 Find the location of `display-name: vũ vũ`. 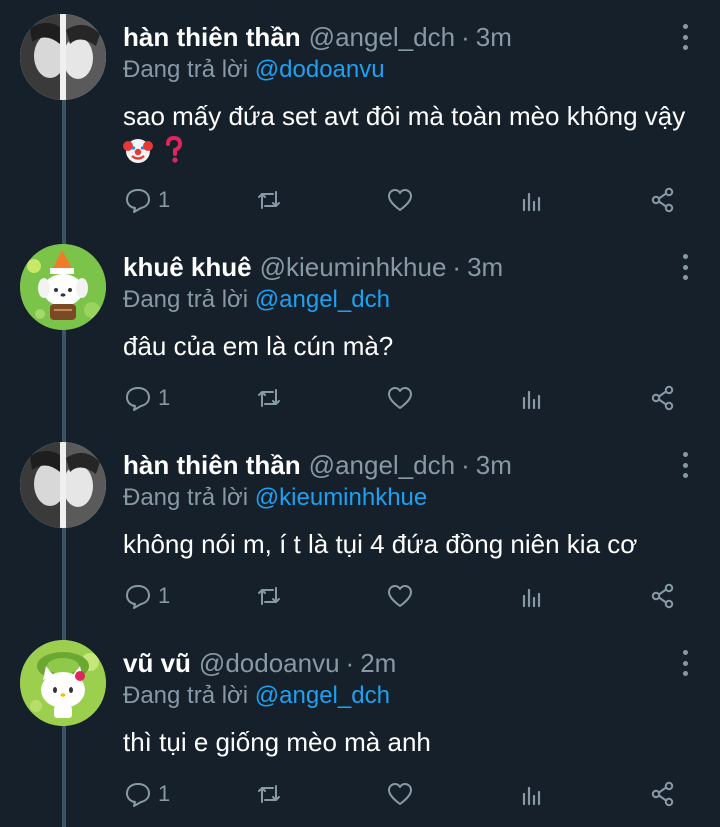

display-name: vũ vũ is located at coordinates (157, 663).